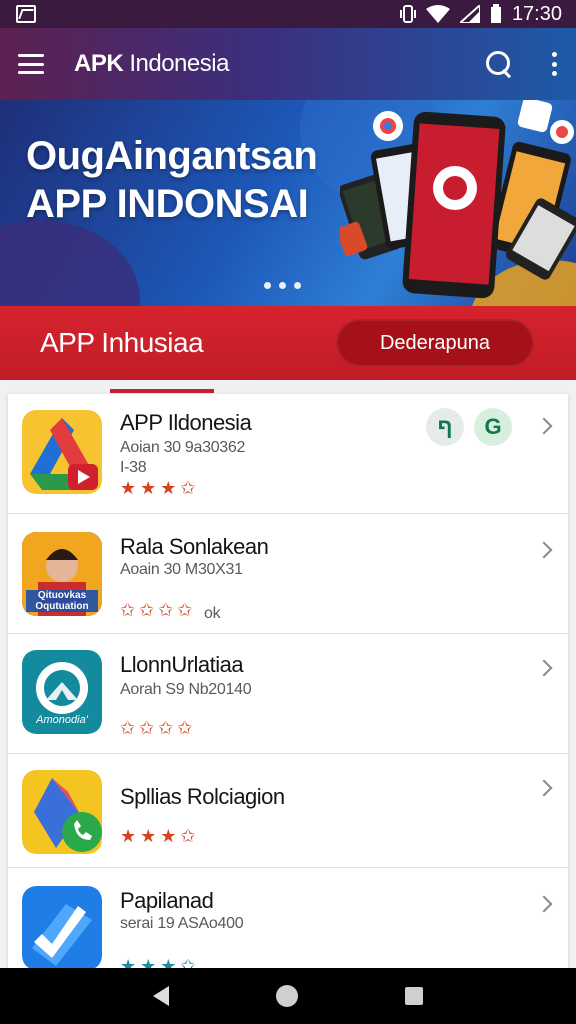 The height and width of the screenshot is (1024, 576). I want to click on app-meta: Aoain 30 M30X31, so click(181, 569).